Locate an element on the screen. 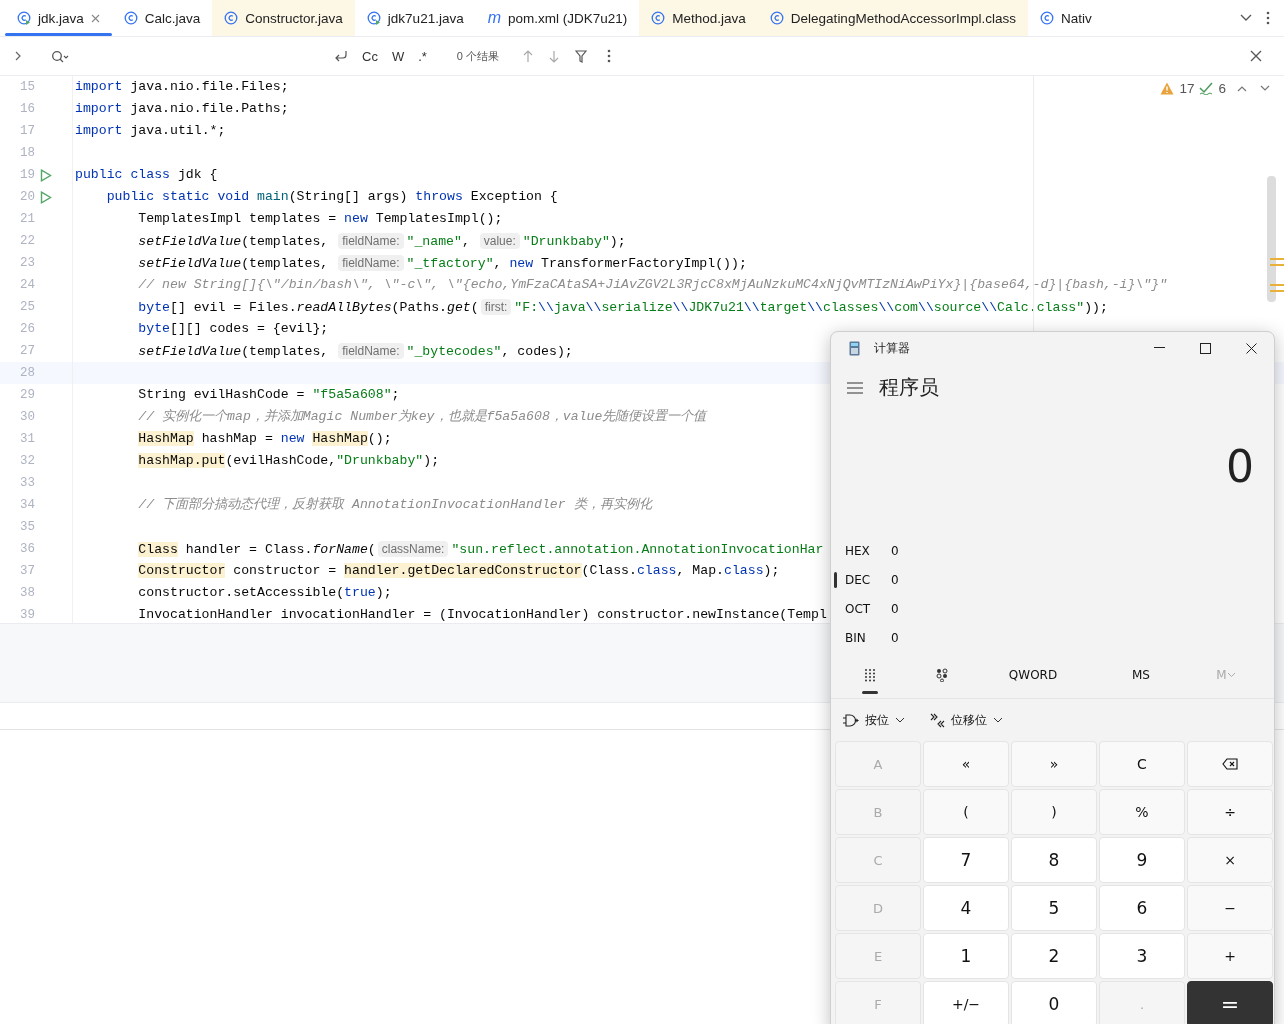 This screenshot has height=1024, width=1284. calculator-key: 7 is located at coordinates (966, 860).